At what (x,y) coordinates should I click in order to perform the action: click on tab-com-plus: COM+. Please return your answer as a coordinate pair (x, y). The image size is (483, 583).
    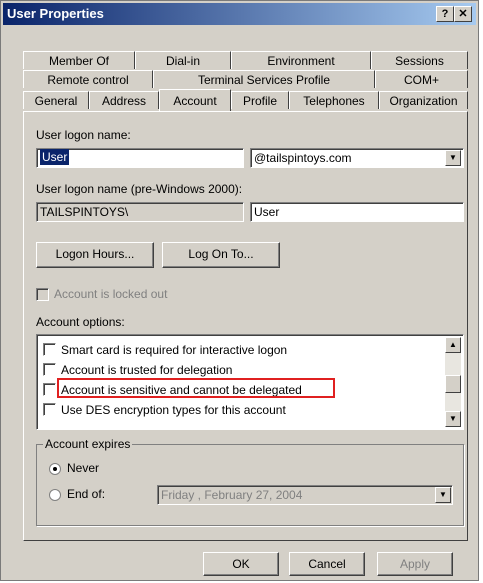
    Looking at the image, I should click on (421, 79).